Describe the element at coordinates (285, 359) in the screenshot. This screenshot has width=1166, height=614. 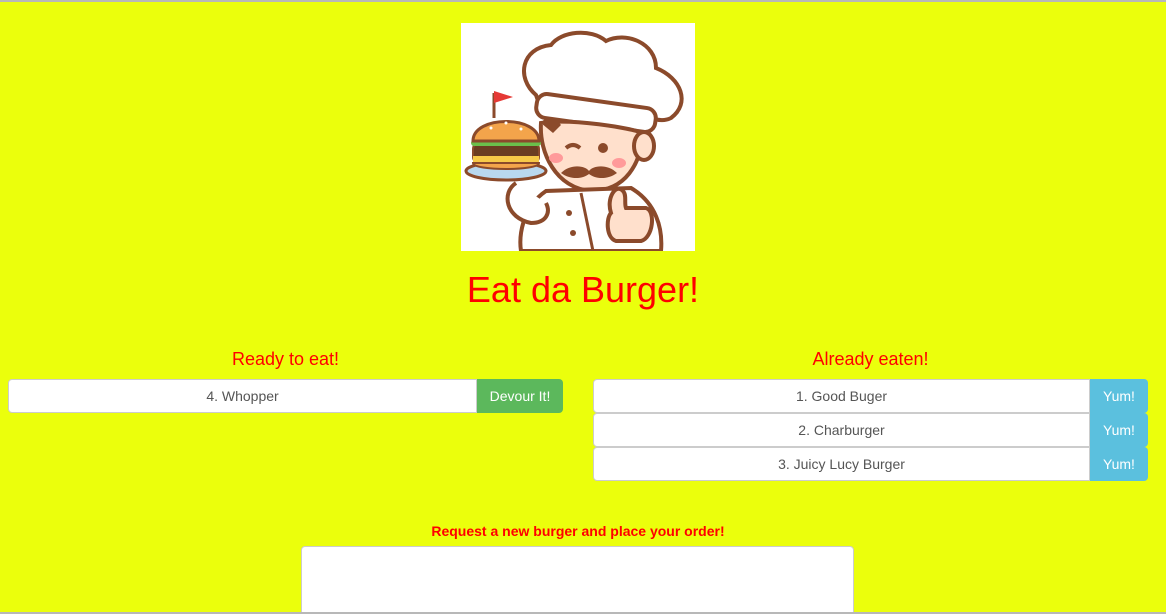
I see `ready-to-eat-heading: Ready to eat!` at that location.